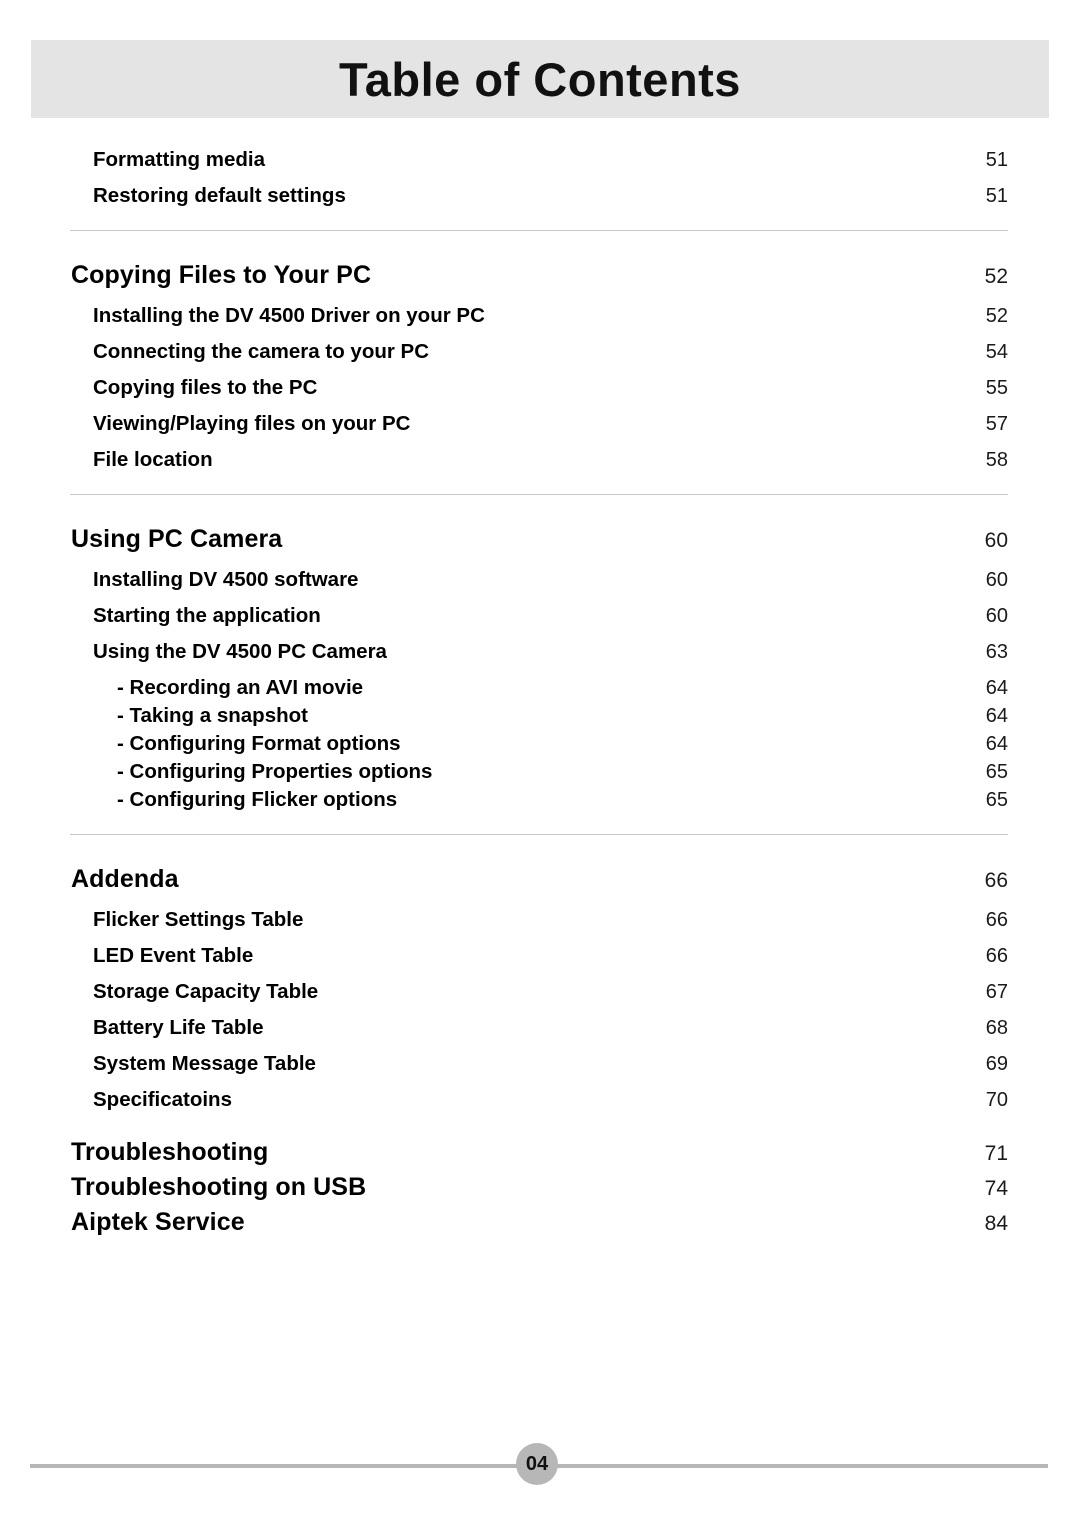  I want to click on toc-entry: Connecting the camera to your PC 54, so click(540, 352).